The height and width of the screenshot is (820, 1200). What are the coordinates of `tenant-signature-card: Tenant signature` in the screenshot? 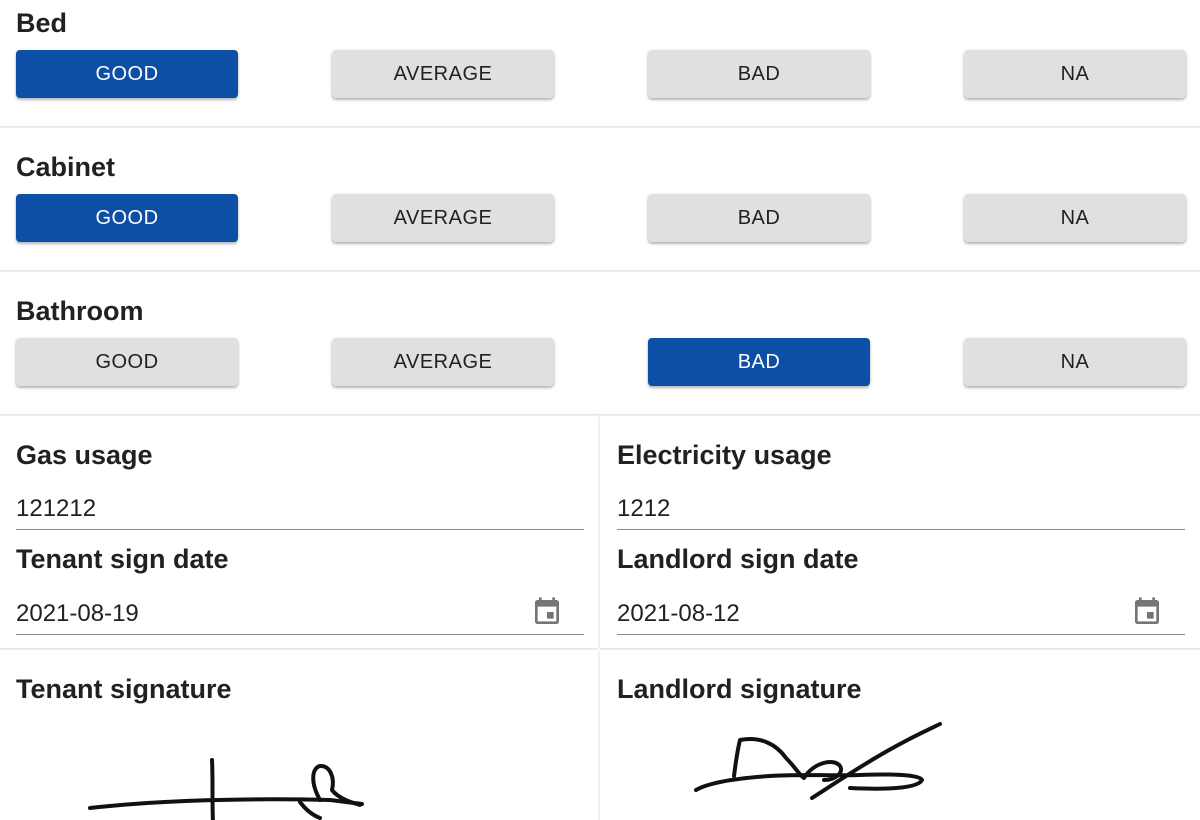 It's located at (299, 735).